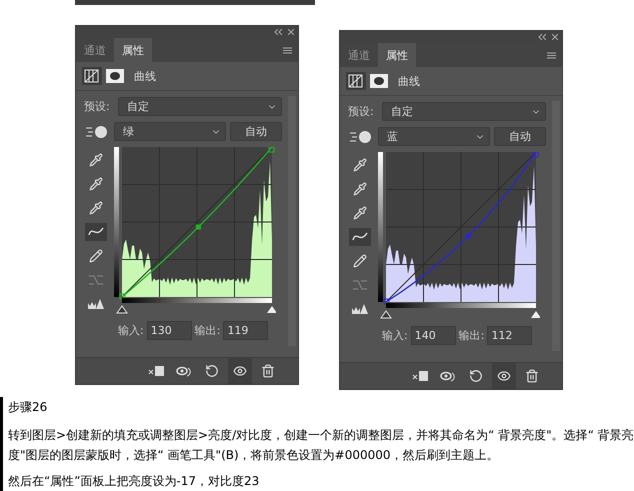  I want to click on step-heading: 步骤26, so click(28, 407).